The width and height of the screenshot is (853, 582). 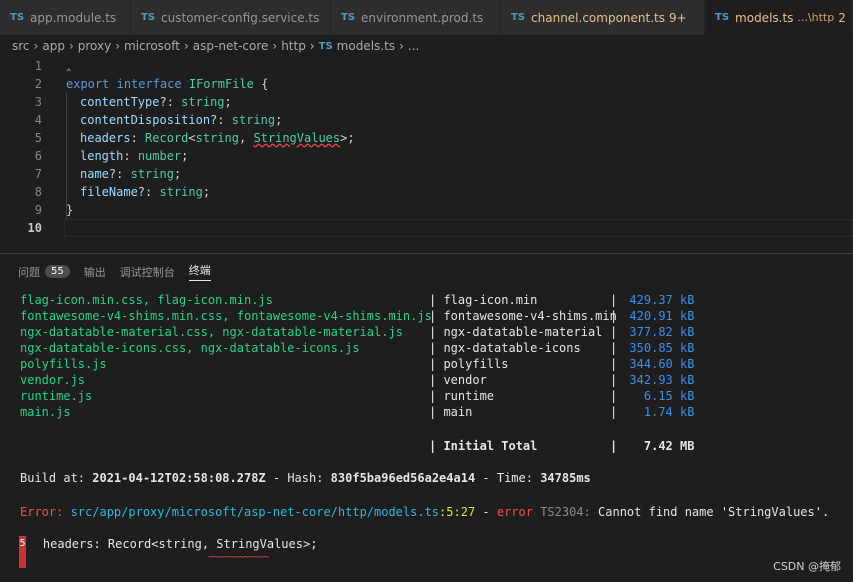 What do you see at coordinates (807, 566) in the screenshot?
I see `watermark: CSDN @掩郁` at bounding box center [807, 566].